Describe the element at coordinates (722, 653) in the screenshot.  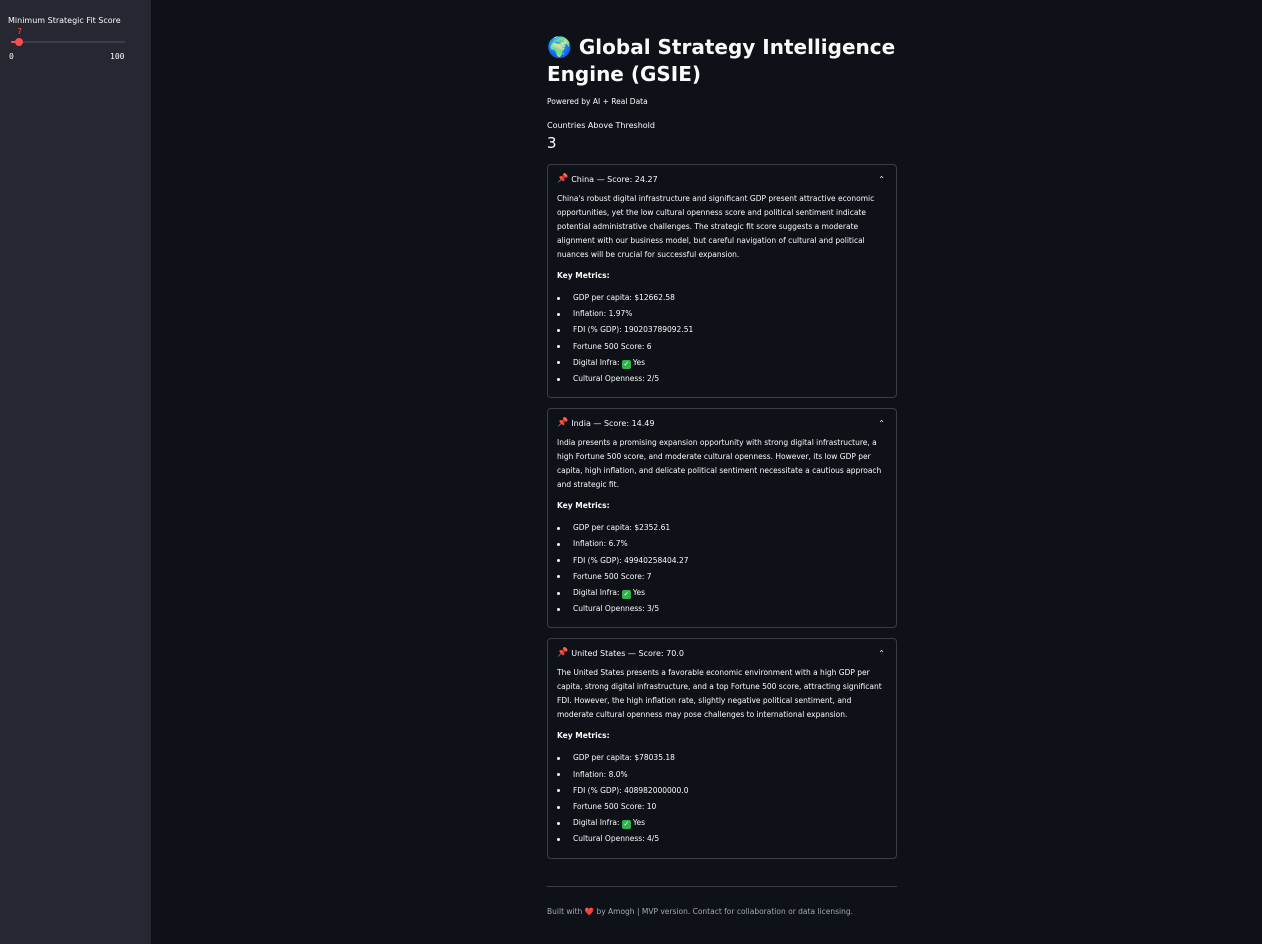
I see `expander-header: 📌 United States — Score: 70.0 ⌃` at that location.